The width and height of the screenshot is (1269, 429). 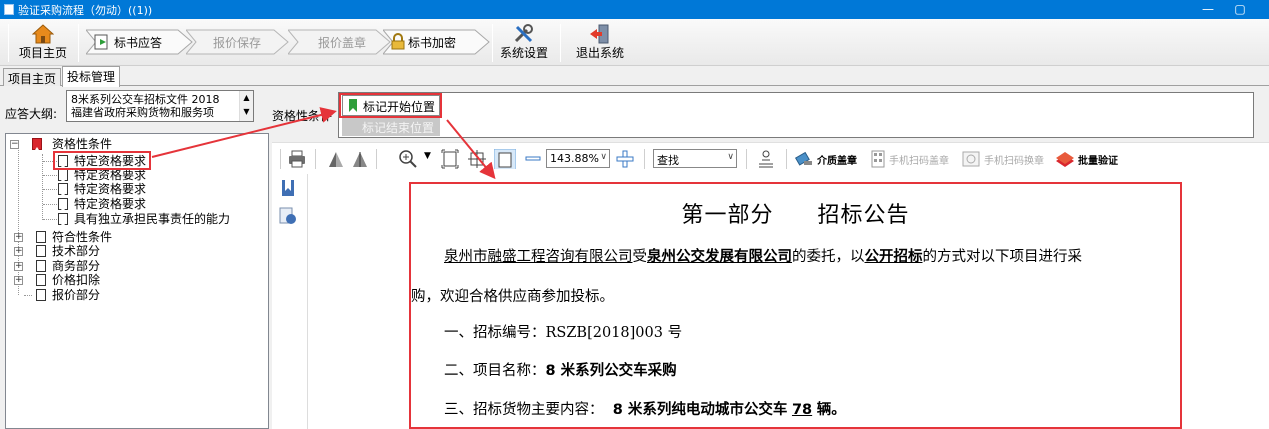 What do you see at coordinates (471, 149) in the screenshot?
I see `arrow-to-document` at bounding box center [471, 149].